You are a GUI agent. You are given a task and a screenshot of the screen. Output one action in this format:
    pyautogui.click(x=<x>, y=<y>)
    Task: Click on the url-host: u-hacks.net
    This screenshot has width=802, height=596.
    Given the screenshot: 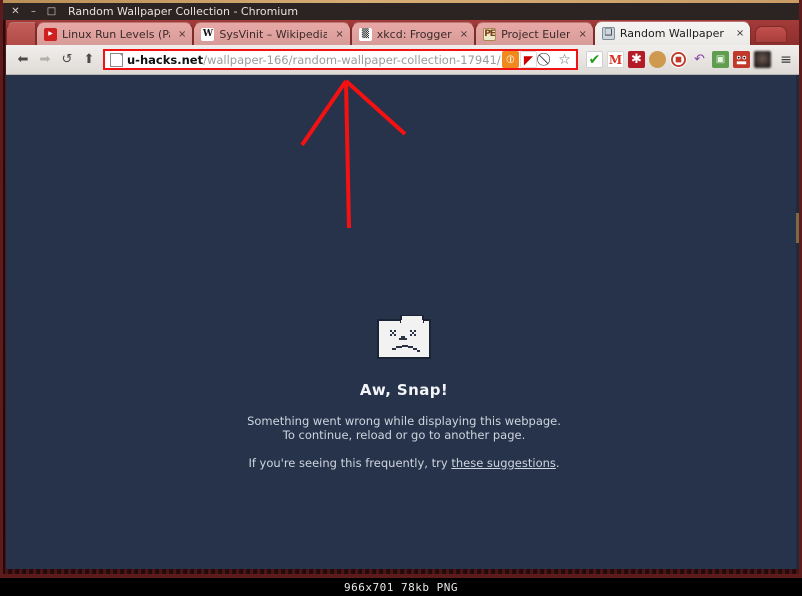 What is the action you would take?
    pyautogui.click(x=165, y=59)
    